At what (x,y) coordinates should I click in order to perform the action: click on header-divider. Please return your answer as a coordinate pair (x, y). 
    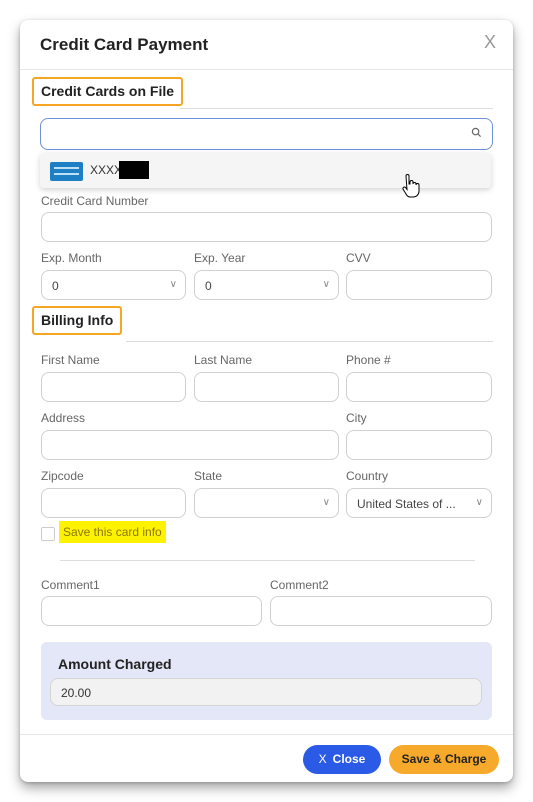
    Looking at the image, I should click on (266, 69).